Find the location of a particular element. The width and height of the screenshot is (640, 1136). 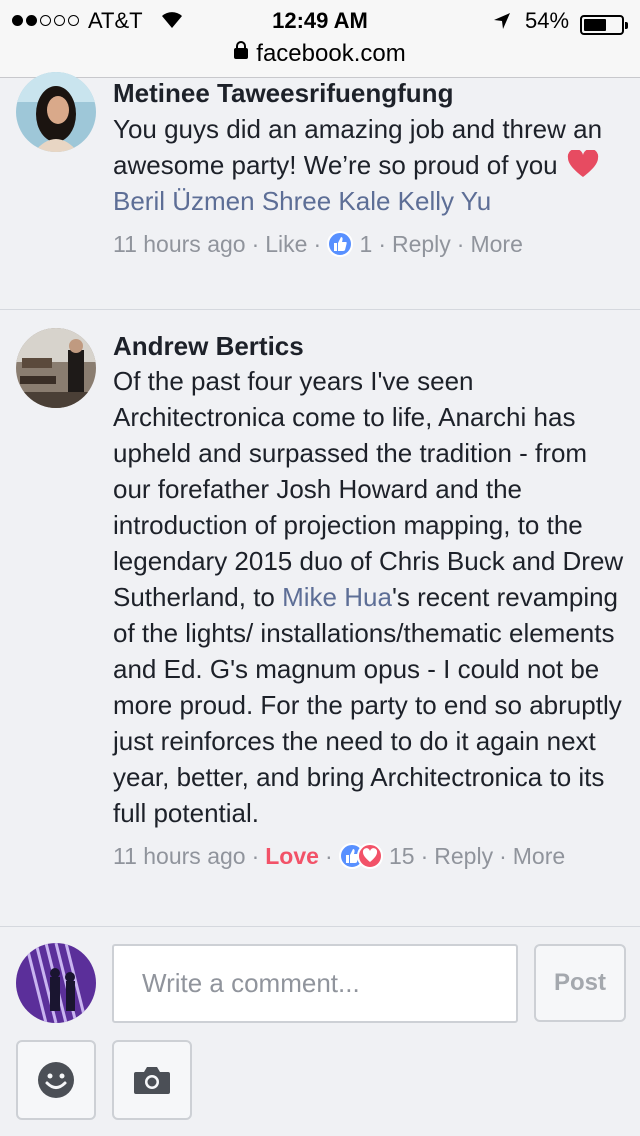

comment-meta: 11 hours ago · Like · 1 · Reply · More is located at coordinates (318, 244).